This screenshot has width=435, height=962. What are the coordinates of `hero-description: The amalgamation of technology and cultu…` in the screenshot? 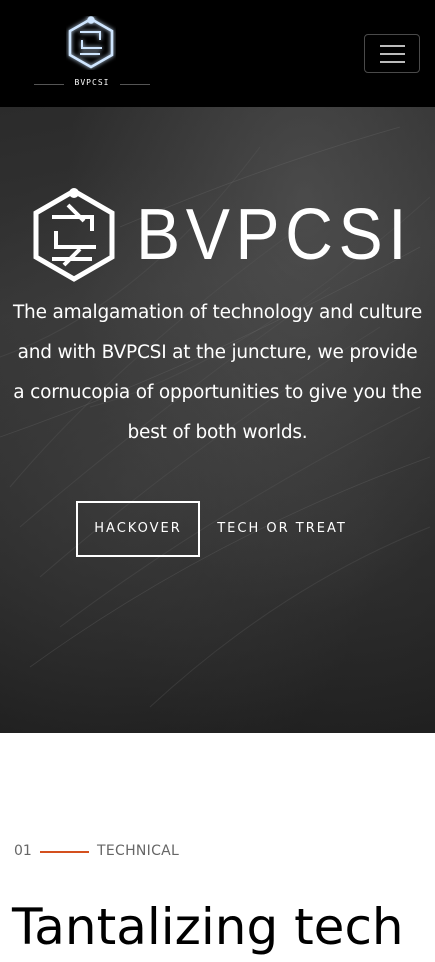 It's located at (217, 372).